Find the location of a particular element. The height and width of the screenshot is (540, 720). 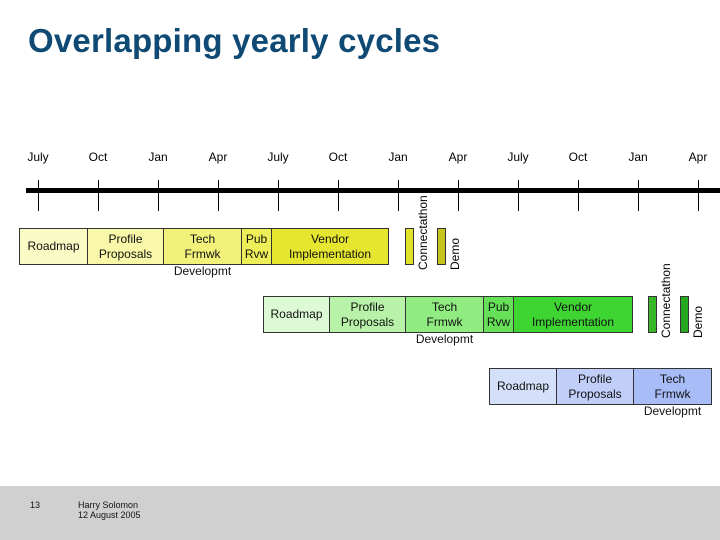

footer: 13 Harry Solomon 12 August 2005 is located at coordinates (360, 513).